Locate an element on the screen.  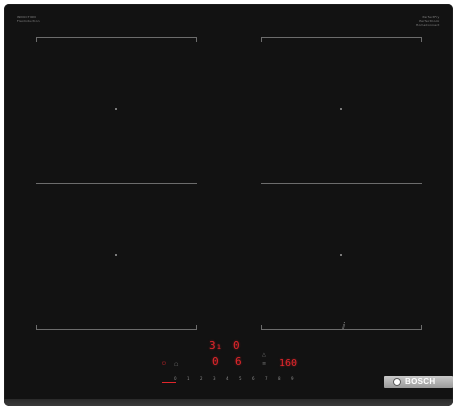
zone-display-left-rear: 3₁ is located at coordinates (215, 346).